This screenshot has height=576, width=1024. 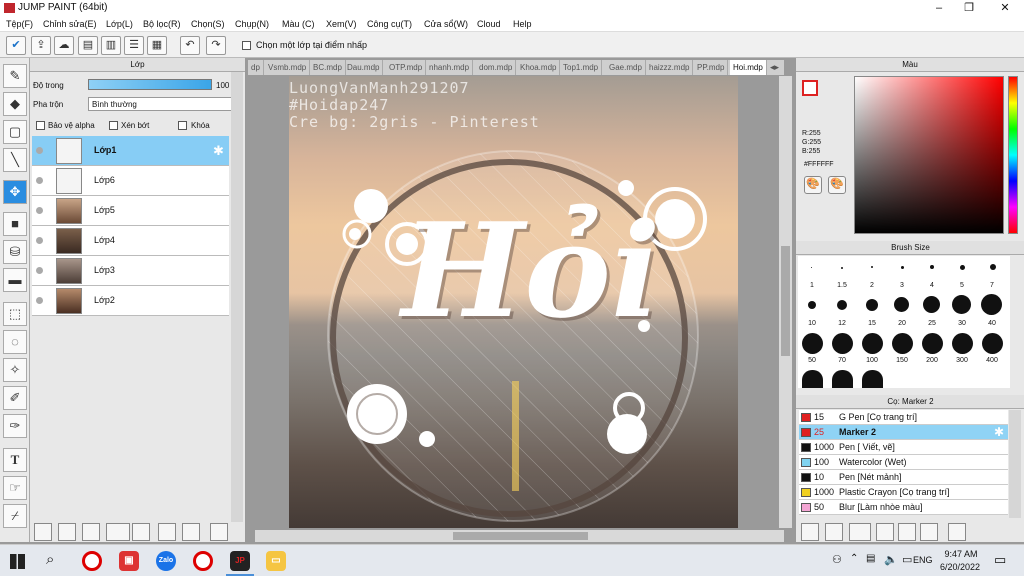 What do you see at coordinates (519, 536) in the screenshot?
I see `canvas-horizontal-scrollbar` at bounding box center [519, 536].